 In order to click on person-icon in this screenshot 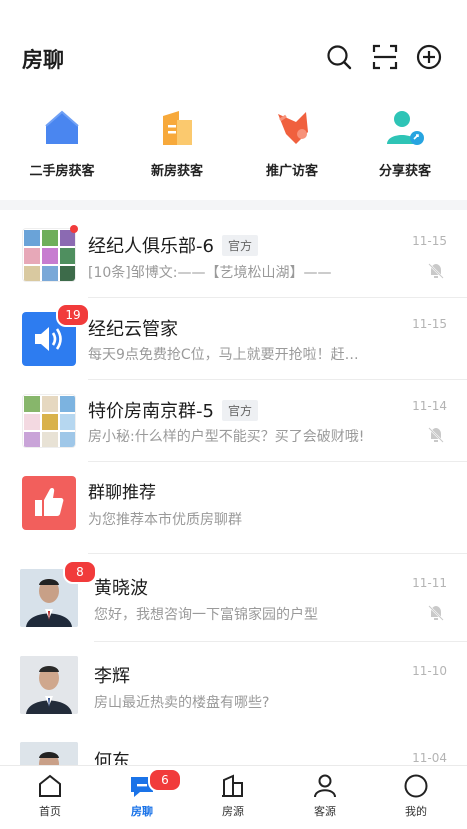, I will do `click(325, 786)`.